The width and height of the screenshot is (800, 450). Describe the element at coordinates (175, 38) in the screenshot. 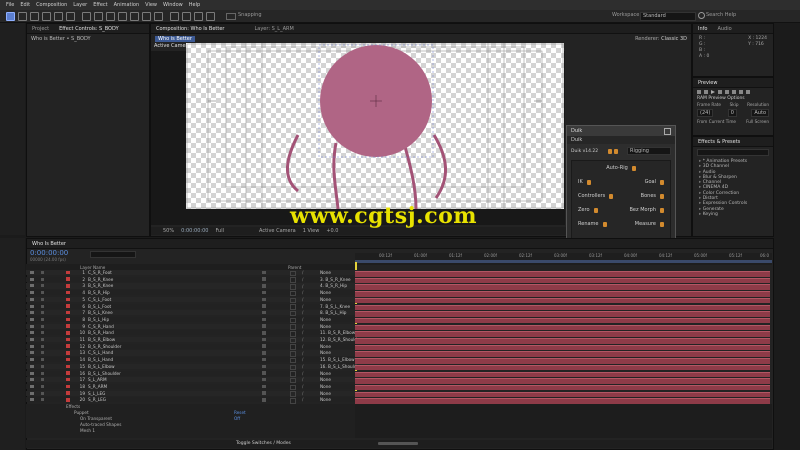

I see `comp-breadcrumb: Who is Better` at that location.